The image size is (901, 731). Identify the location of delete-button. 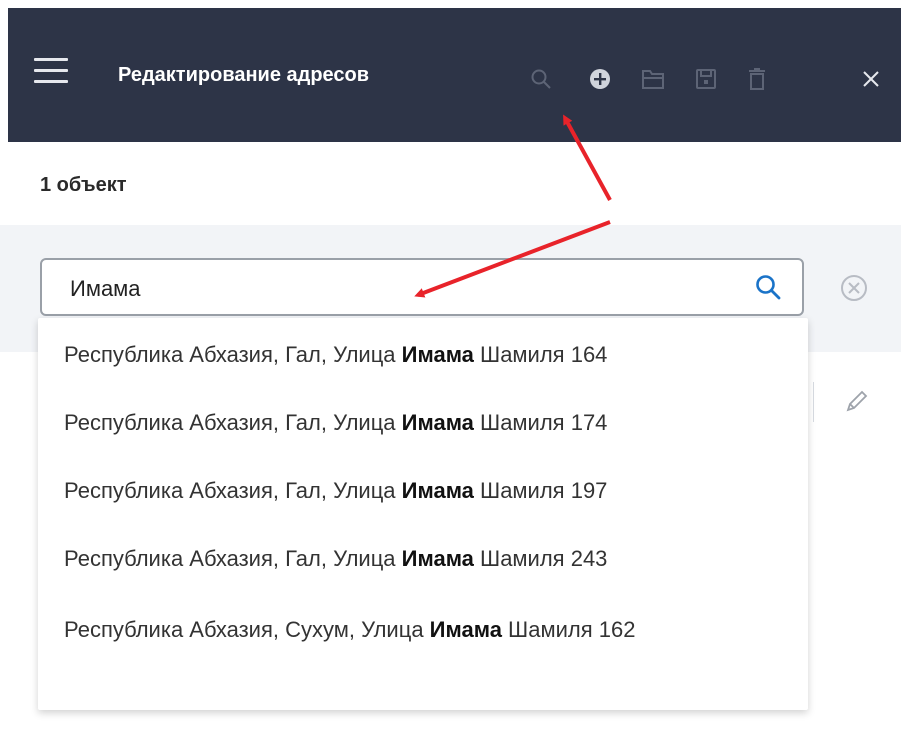
(757, 79).